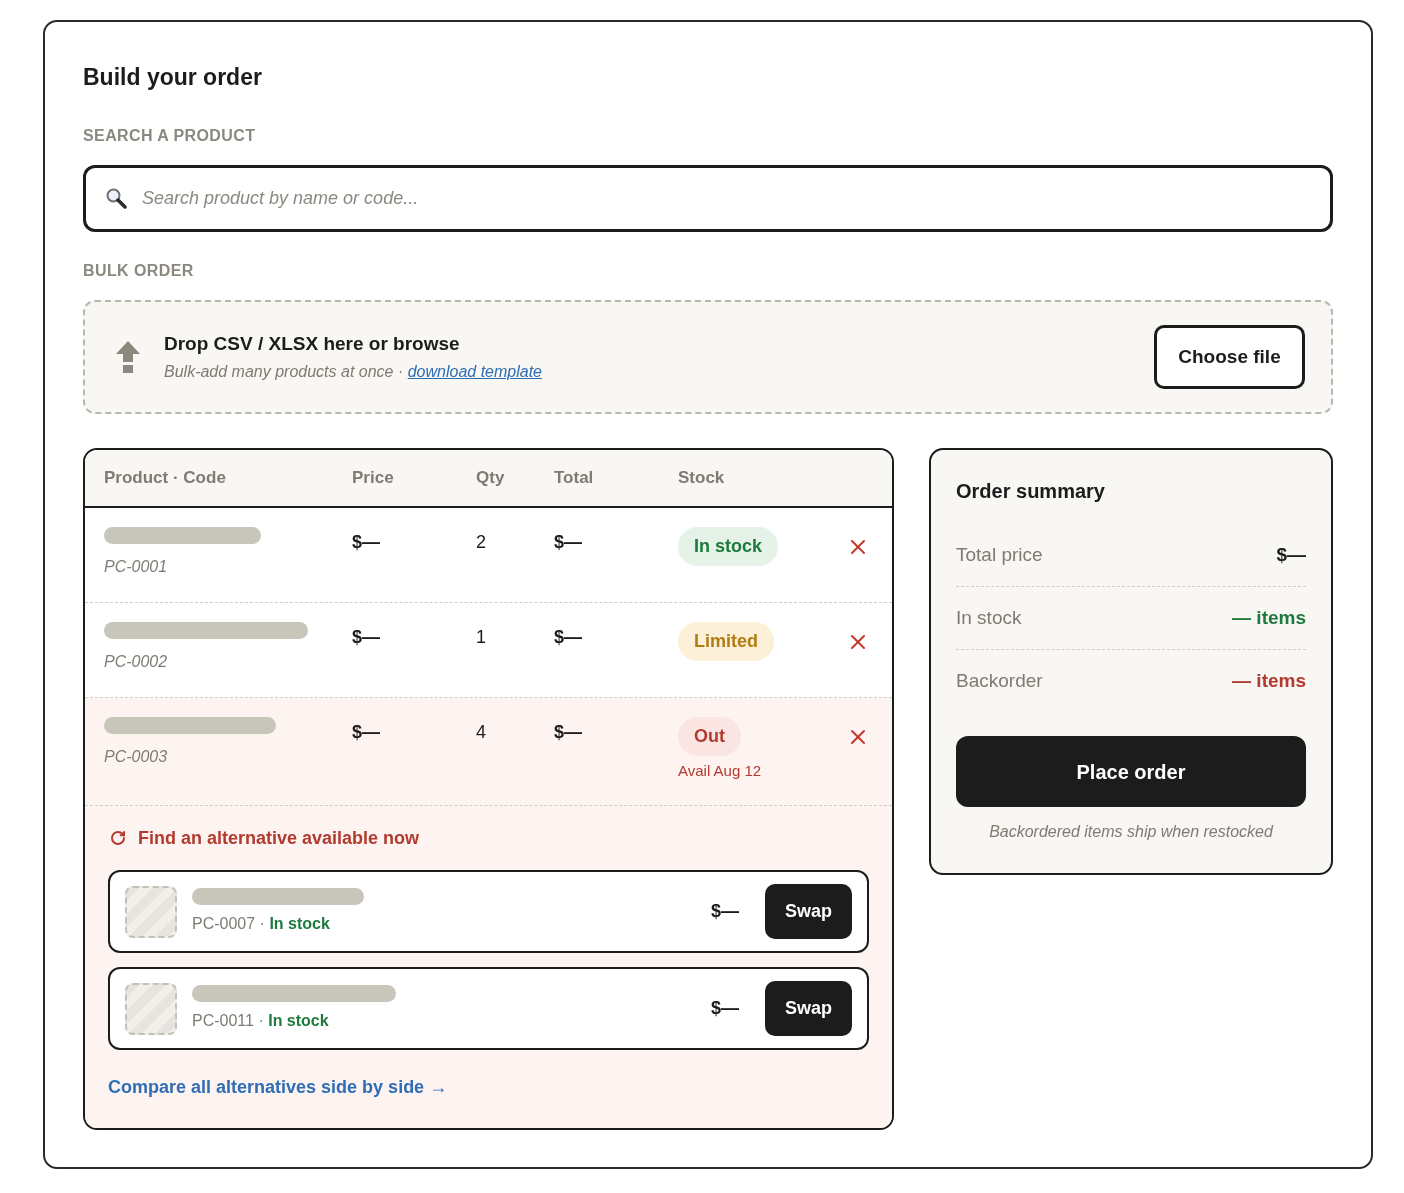 The height and width of the screenshot is (1193, 1404). What do you see at coordinates (170, 136) in the screenshot?
I see `search-label: SEARCH A PRODUCT` at bounding box center [170, 136].